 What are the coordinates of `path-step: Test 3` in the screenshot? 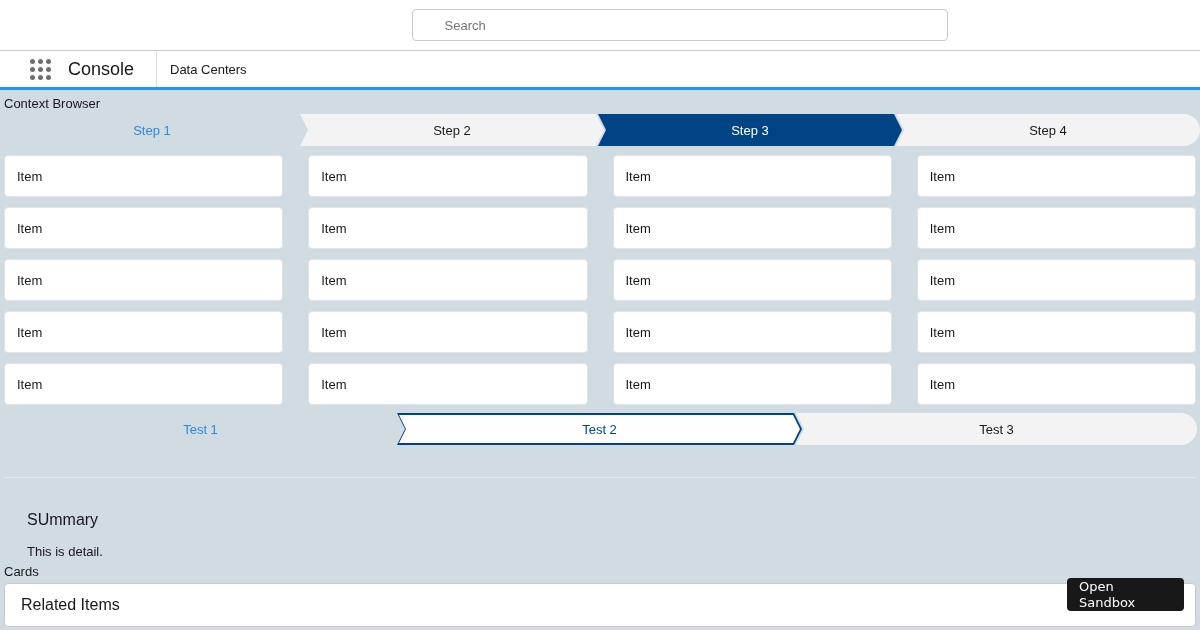 It's located at (996, 429).